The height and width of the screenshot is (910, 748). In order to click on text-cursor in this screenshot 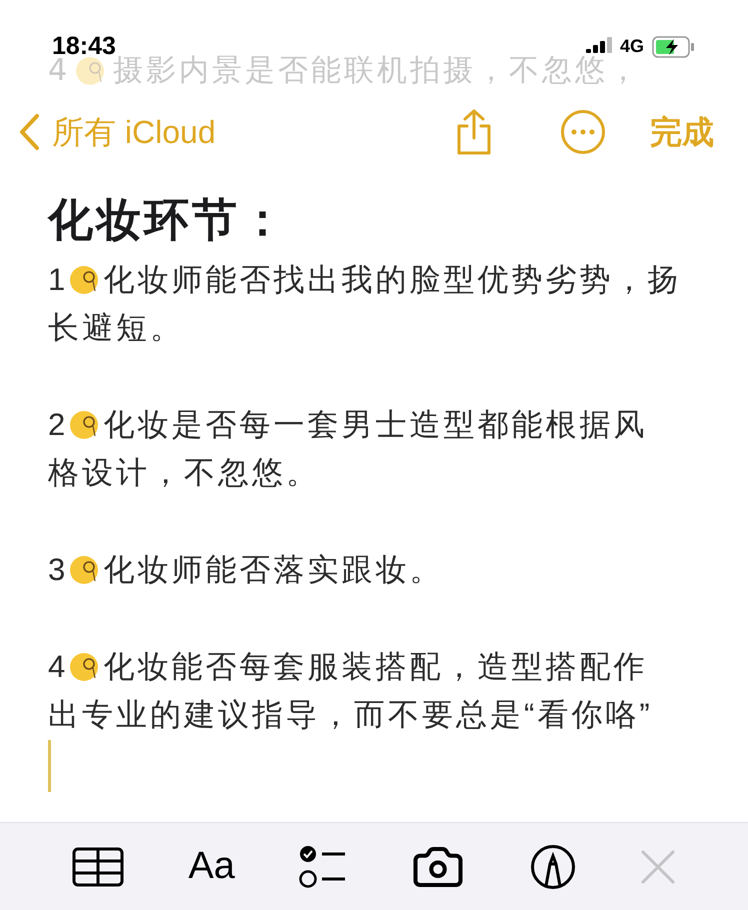, I will do `click(49, 766)`.